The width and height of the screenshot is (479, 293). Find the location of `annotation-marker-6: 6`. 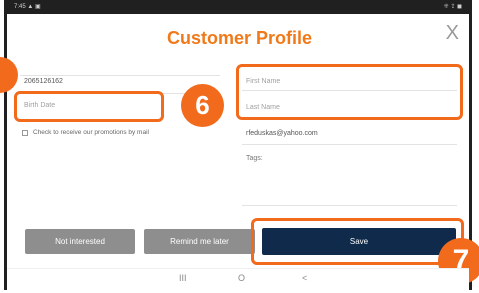

annotation-marker-6: 6 is located at coordinates (202, 105).